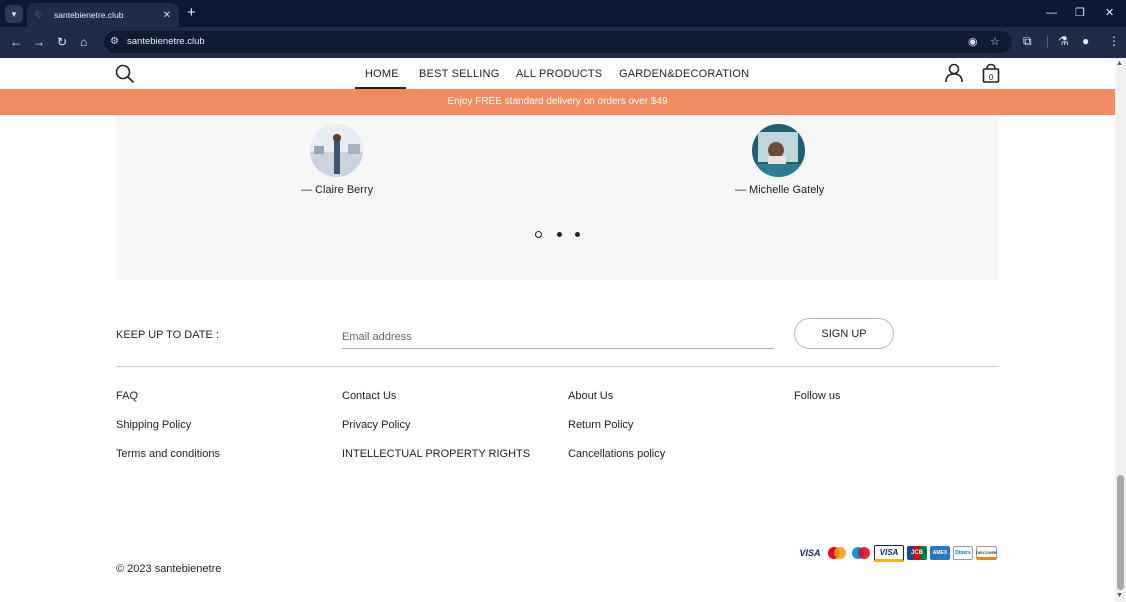 This screenshot has width=1126, height=602. Describe the element at coordinates (167, 15) in the screenshot. I see `close-tab-icon: ✕` at that location.